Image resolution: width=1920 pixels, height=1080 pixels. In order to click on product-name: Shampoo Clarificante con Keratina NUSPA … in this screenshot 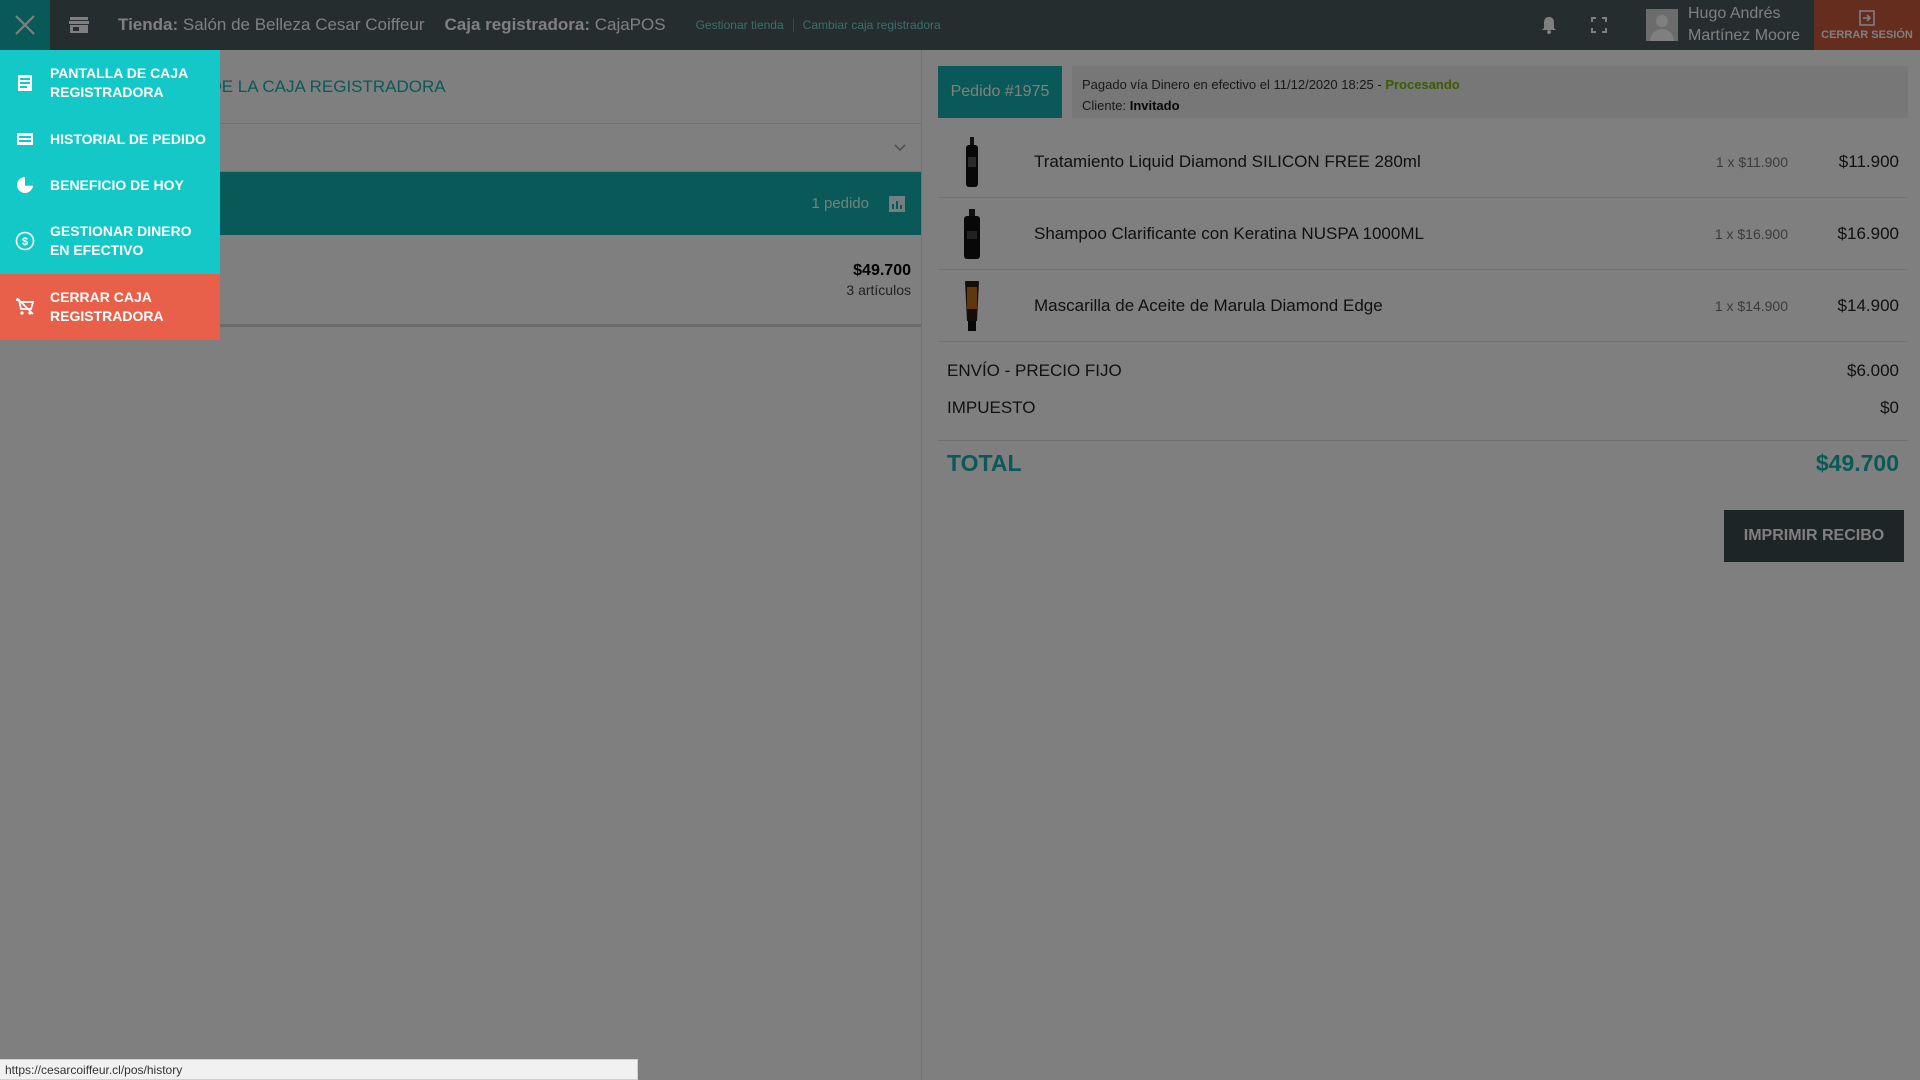, I will do `click(1229, 233)`.